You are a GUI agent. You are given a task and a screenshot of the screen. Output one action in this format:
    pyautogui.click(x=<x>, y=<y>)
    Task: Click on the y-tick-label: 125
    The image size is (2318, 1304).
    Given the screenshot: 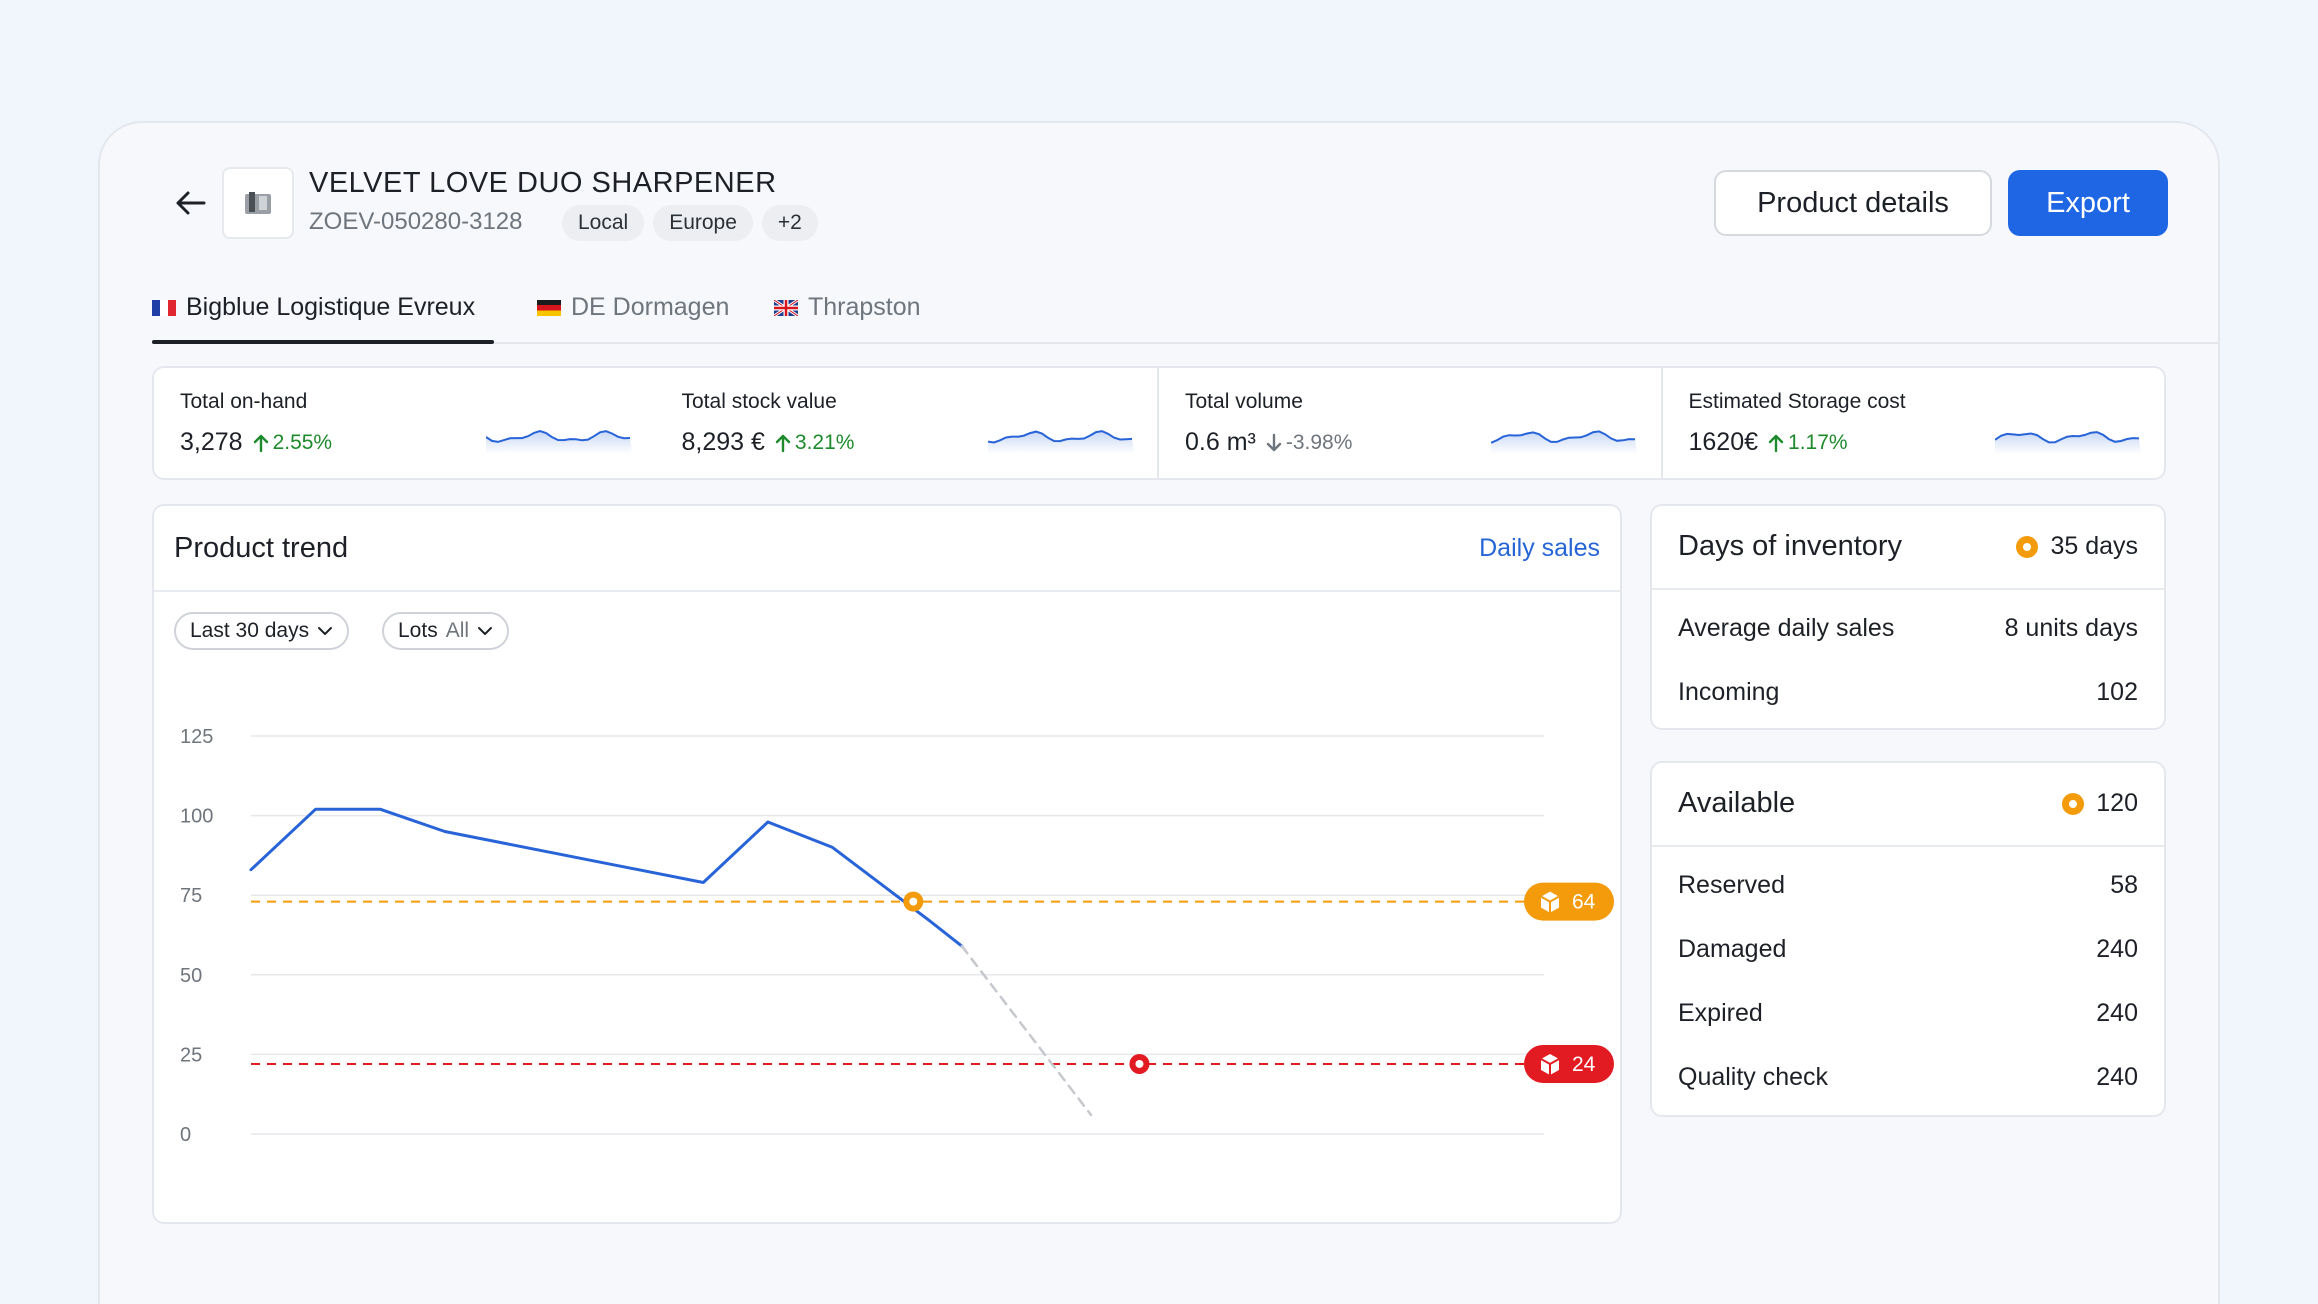 What is the action you would take?
    pyautogui.click(x=196, y=737)
    